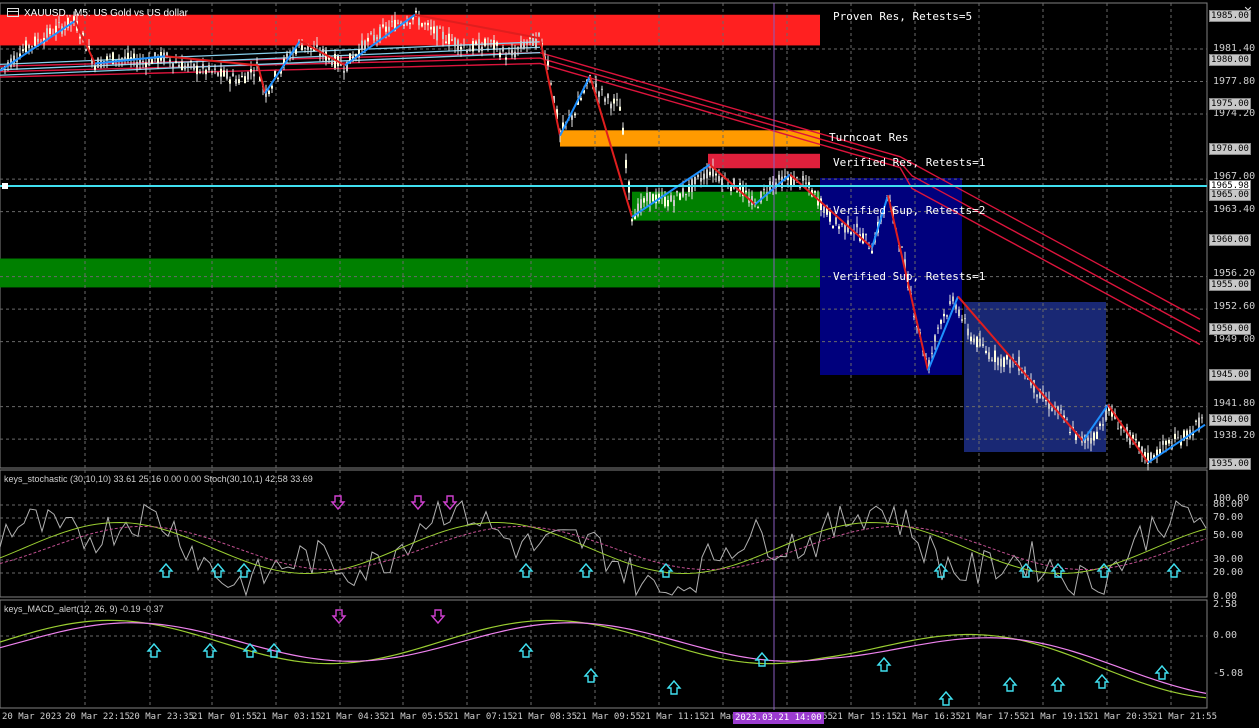  I want to click on time-tick: 20 Mar 23:35, so click(162, 717).